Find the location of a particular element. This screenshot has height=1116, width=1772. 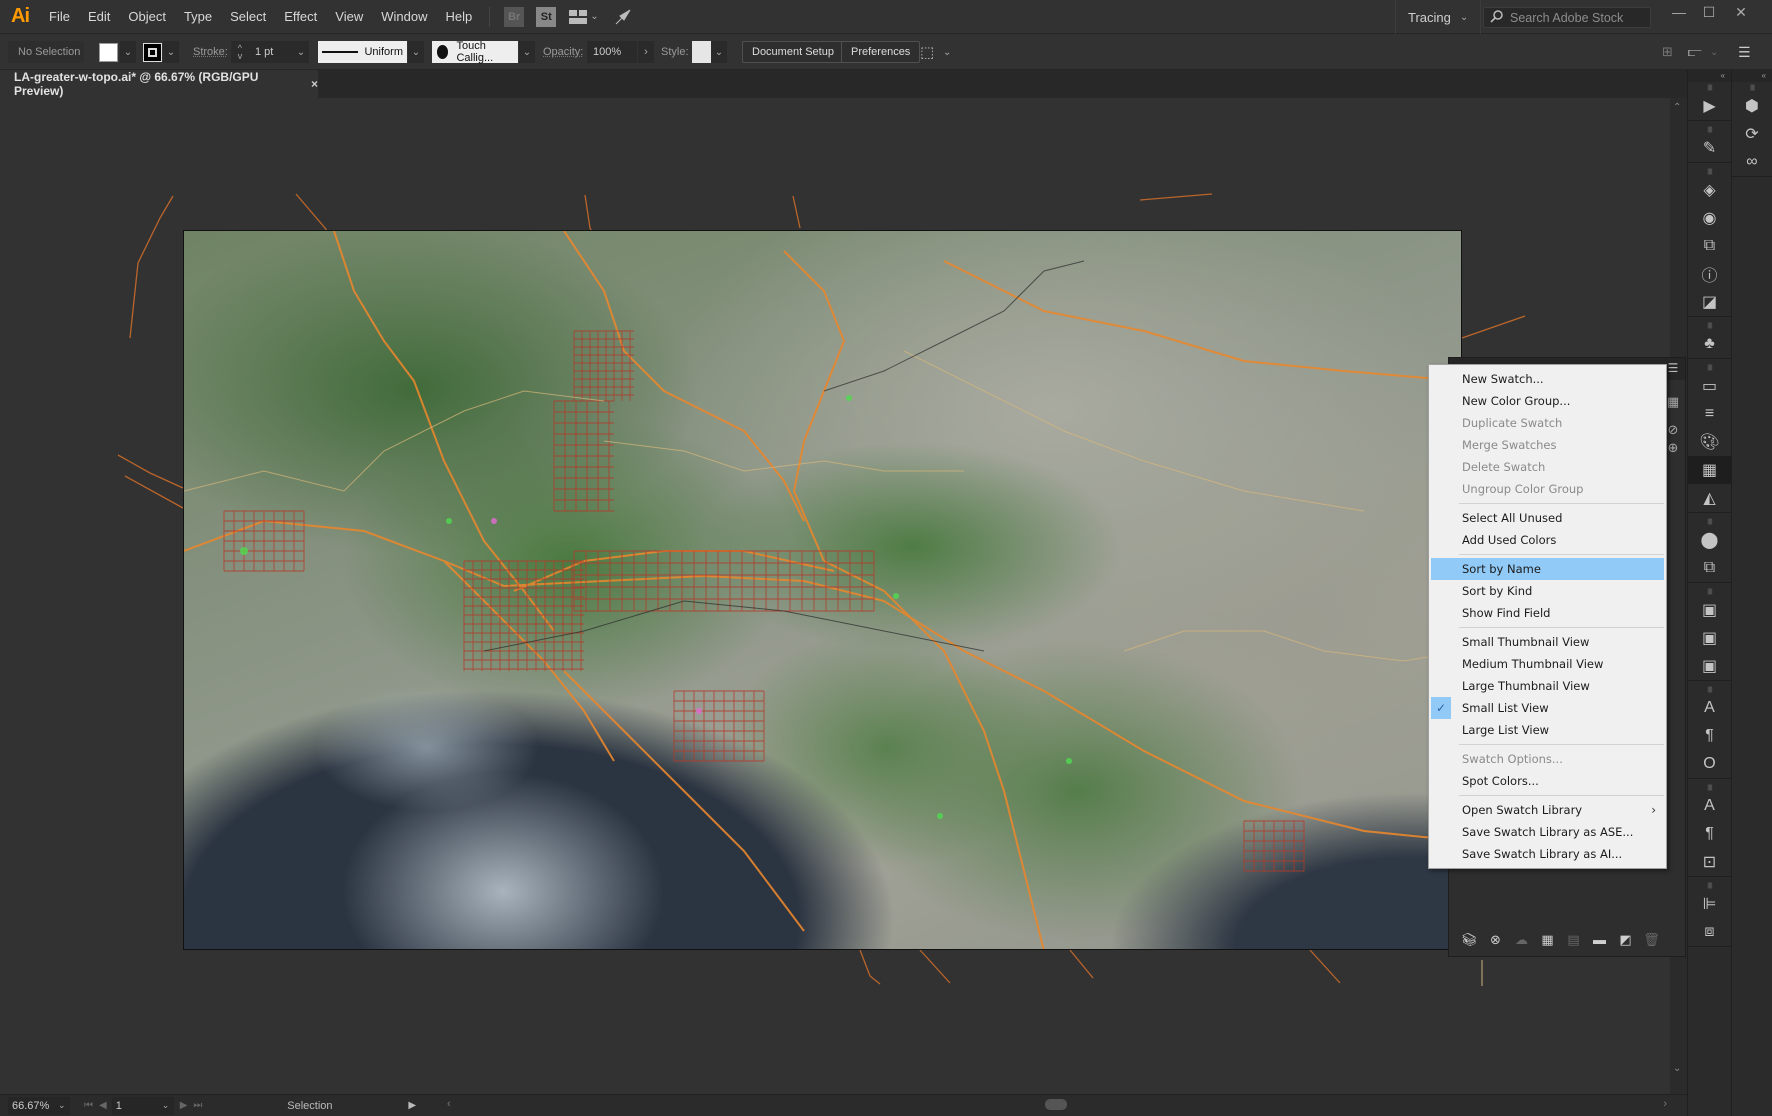

menu-item-select-all-unused: Select All Unused is located at coordinates (1547, 518).